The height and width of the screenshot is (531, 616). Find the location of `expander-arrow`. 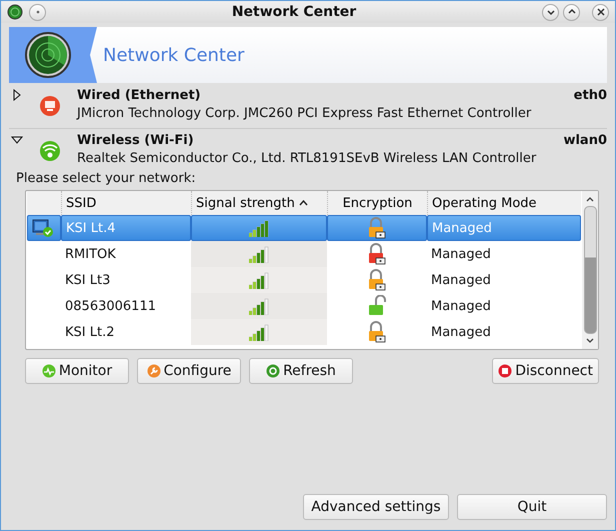

expander-arrow is located at coordinates (17, 96).